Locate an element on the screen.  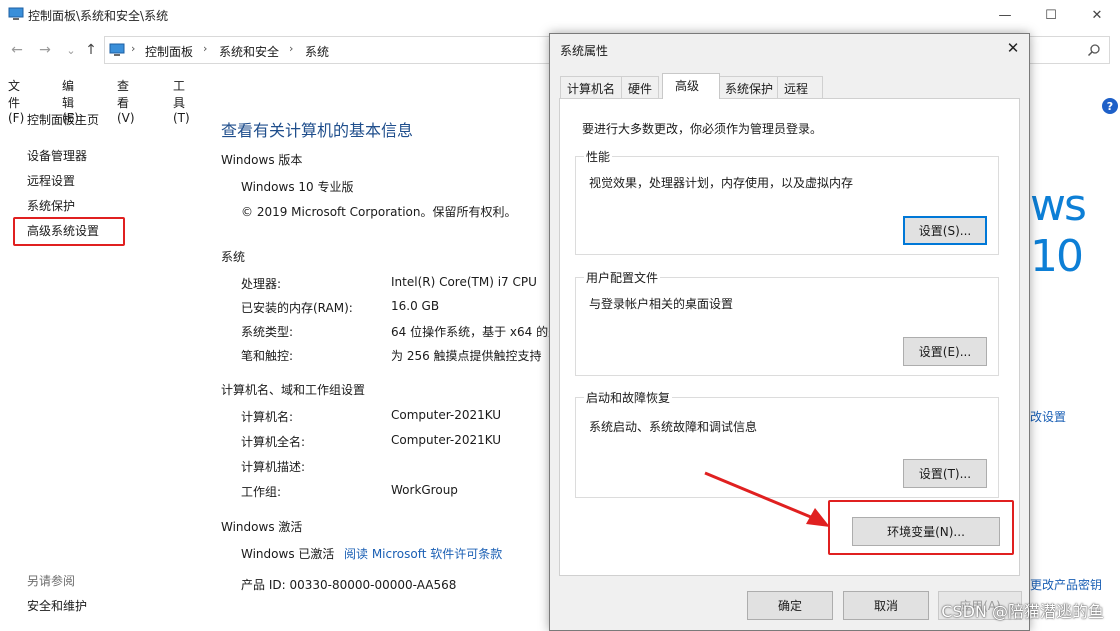
tab-hardware: 硬件 is located at coordinates (640, 87).